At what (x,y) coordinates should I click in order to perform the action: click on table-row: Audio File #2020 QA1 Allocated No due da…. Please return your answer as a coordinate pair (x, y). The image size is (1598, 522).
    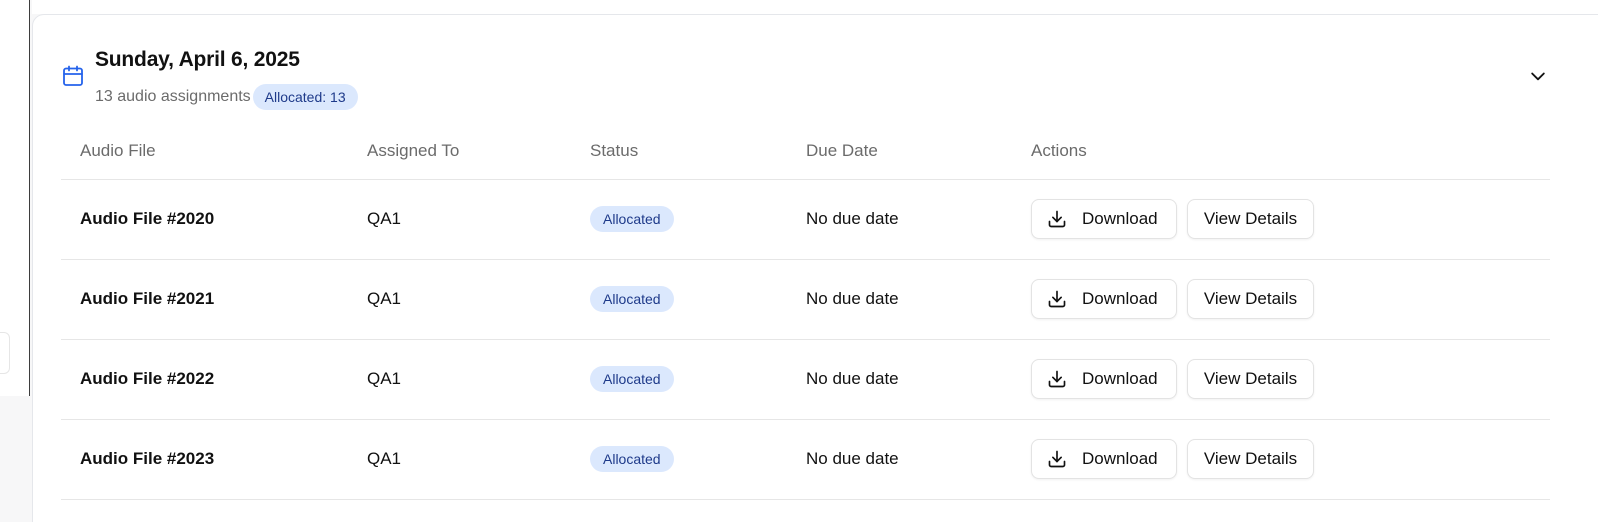
    Looking at the image, I should click on (805, 220).